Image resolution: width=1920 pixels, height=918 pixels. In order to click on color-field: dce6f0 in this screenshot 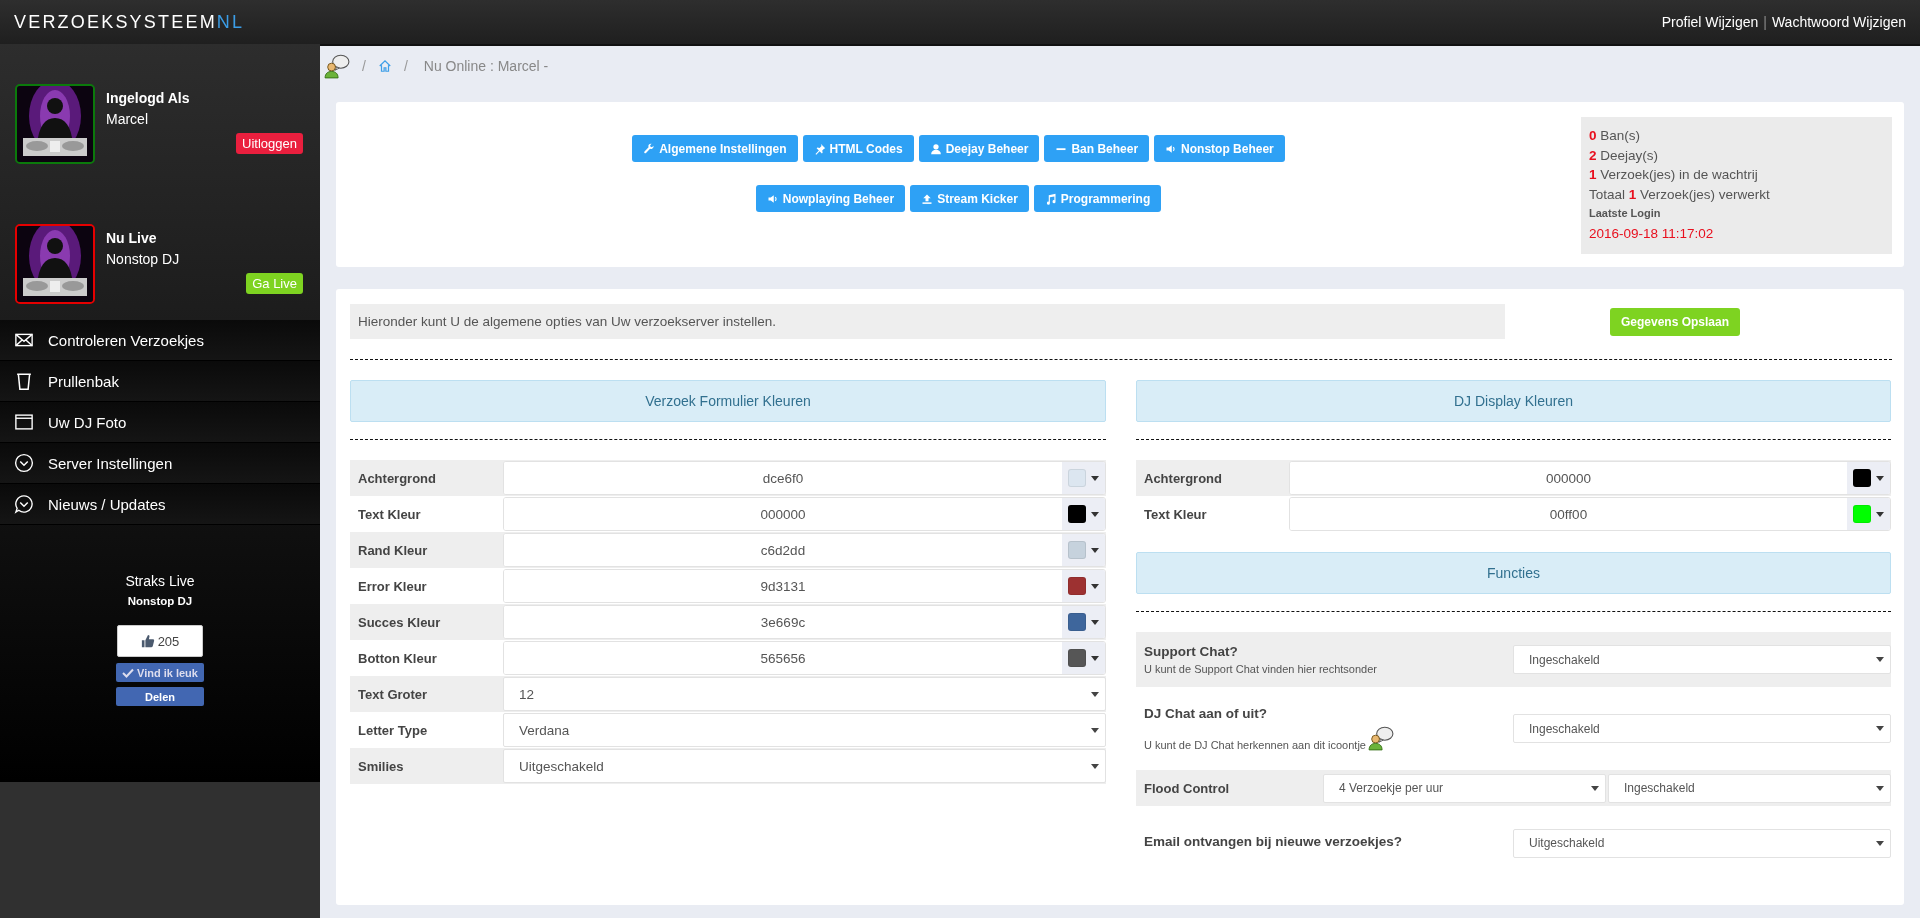, I will do `click(804, 478)`.